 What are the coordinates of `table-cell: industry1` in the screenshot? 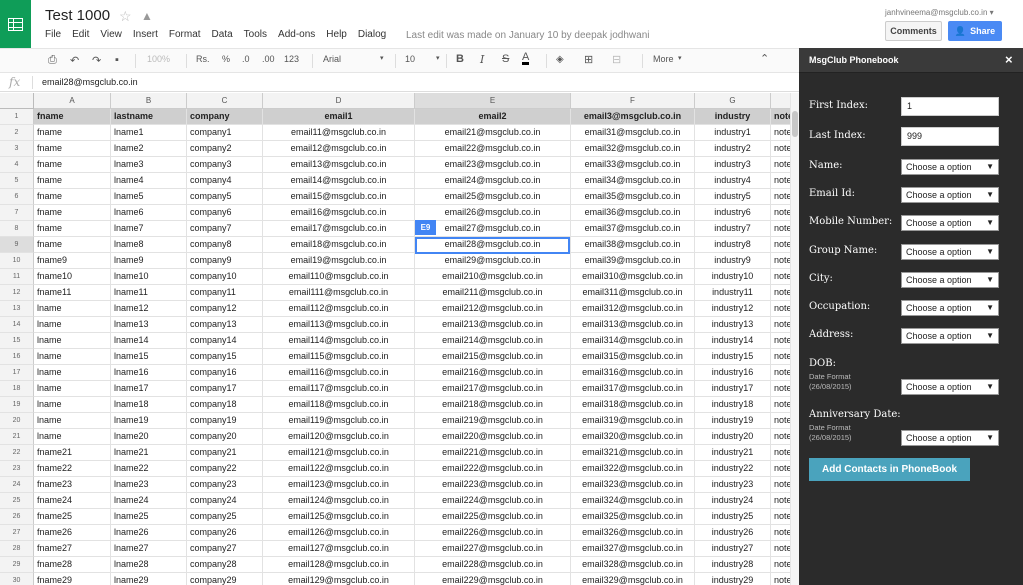 It's located at (733, 133).